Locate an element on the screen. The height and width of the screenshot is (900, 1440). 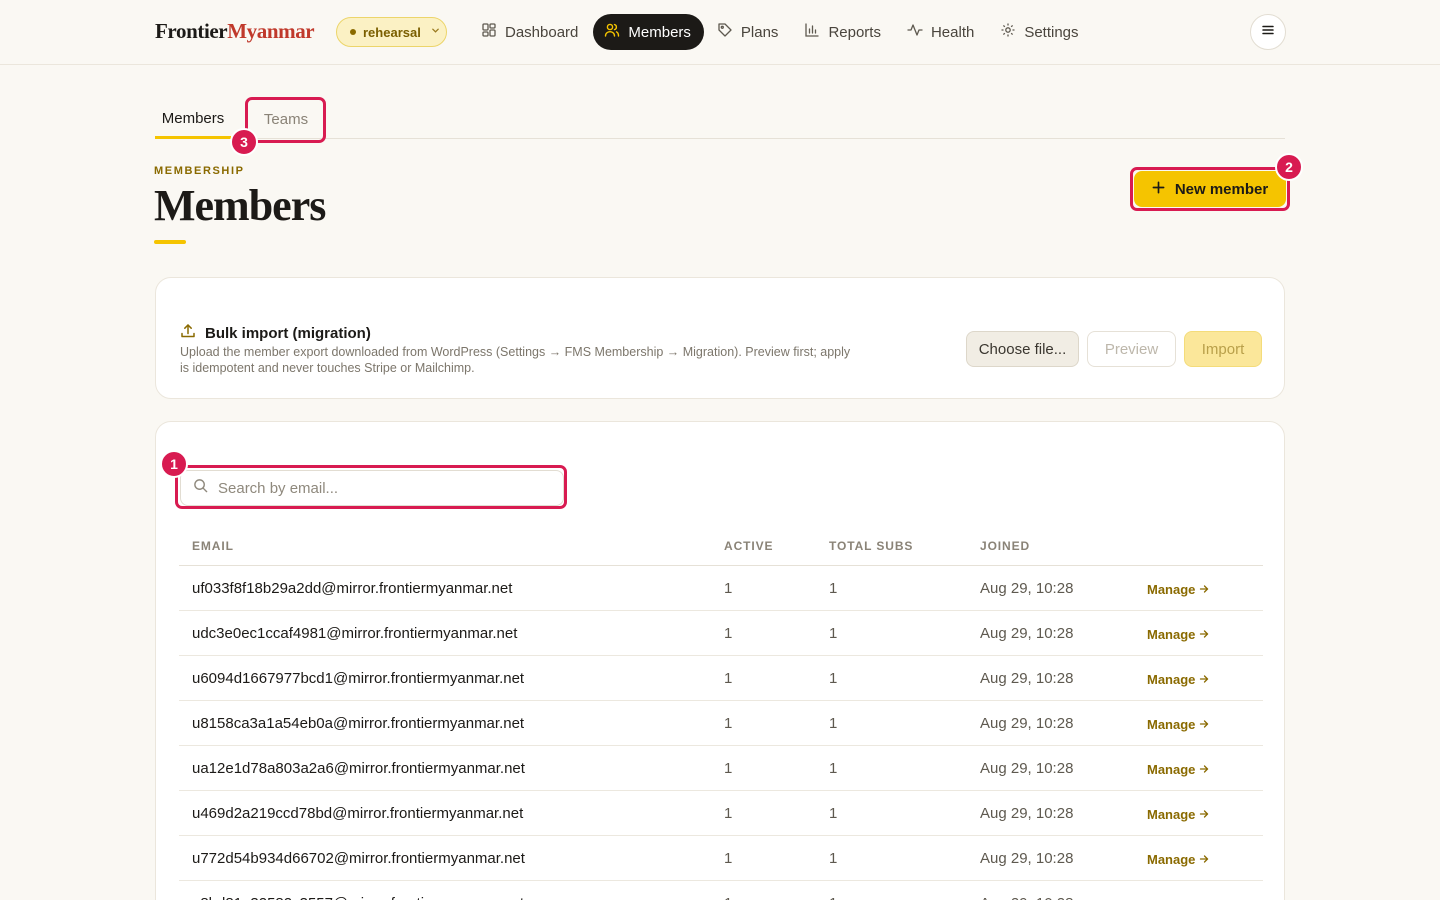
nav-item-plans: Plans is located at coordinates (749, 32).